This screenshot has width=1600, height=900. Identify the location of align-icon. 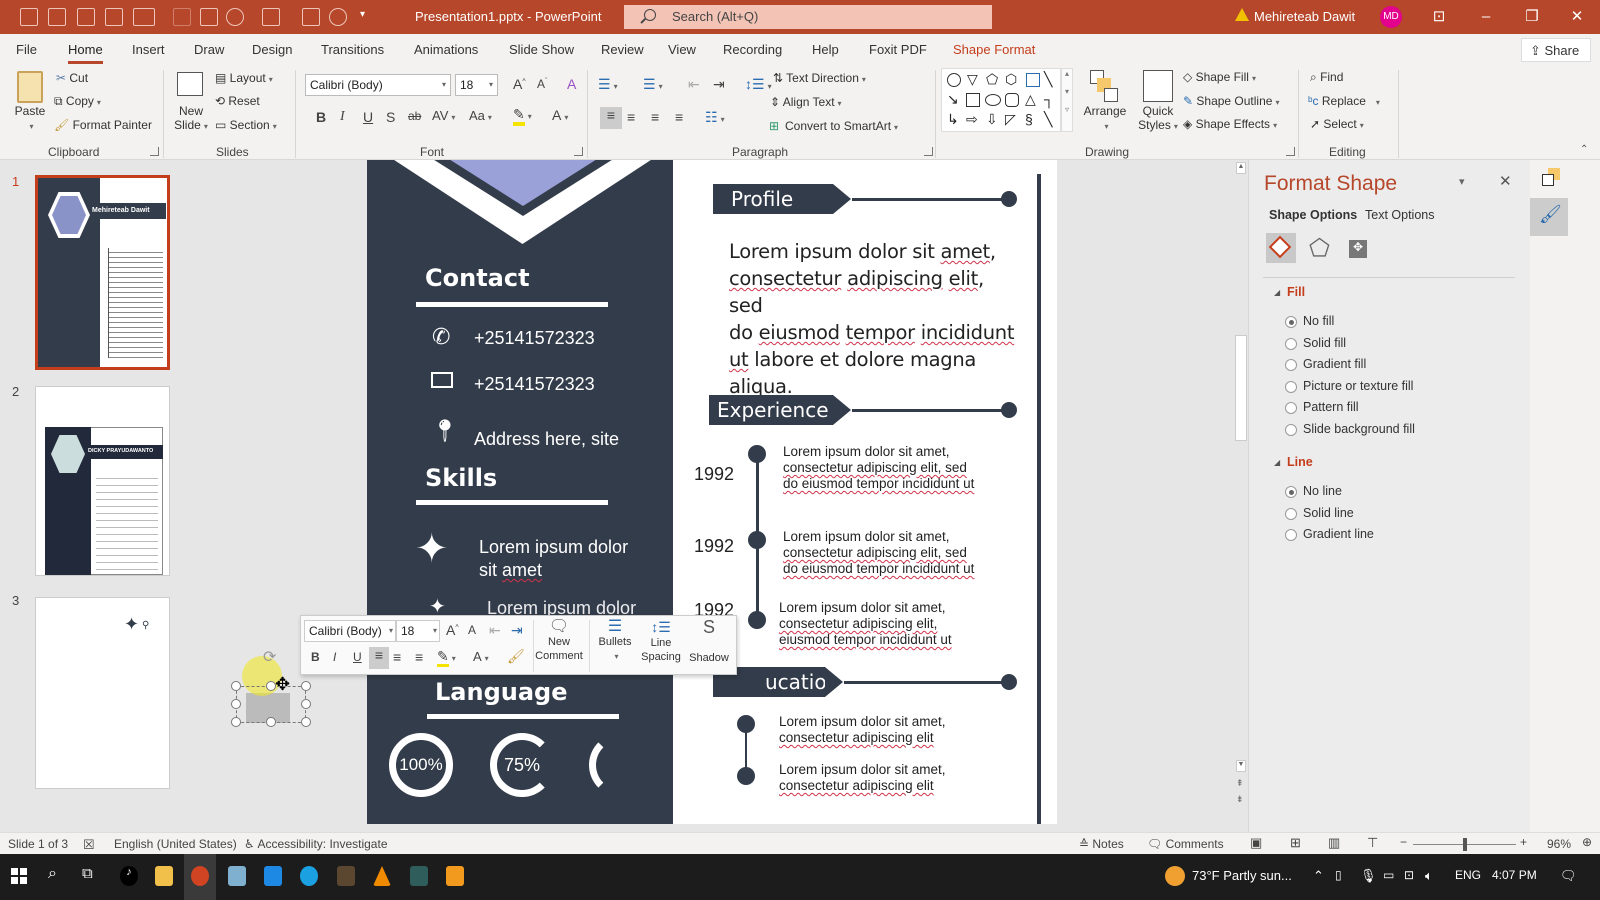
(182, 17).